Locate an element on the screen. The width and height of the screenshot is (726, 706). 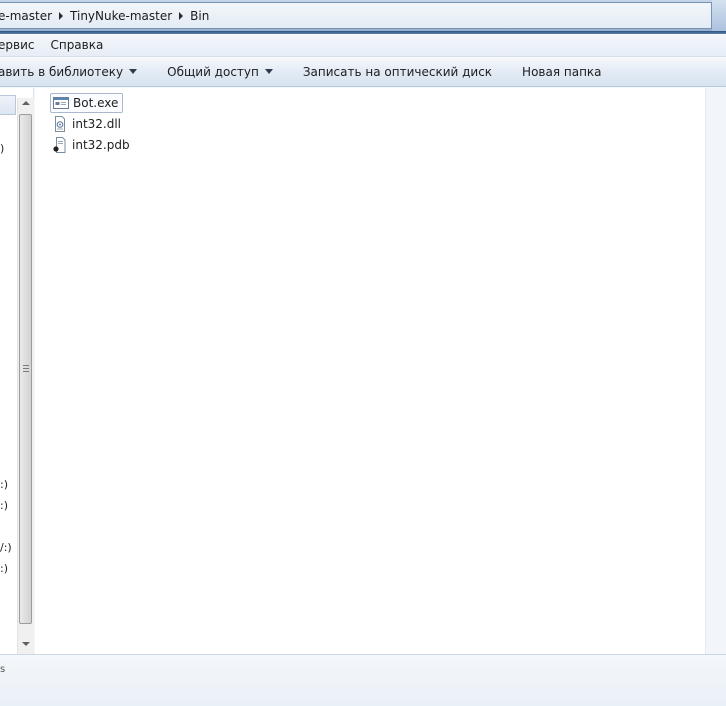
nav-scrollbar is located at coordinates (25, 376).